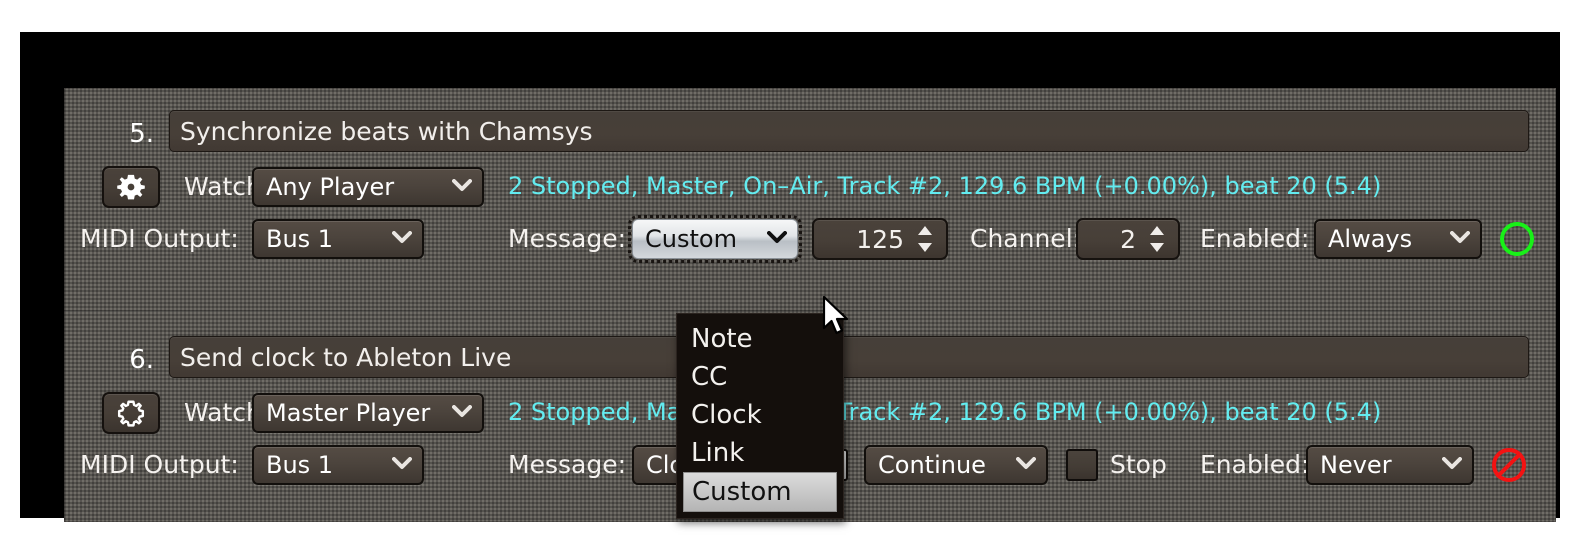  I want to click on trigger-6-enabled-label: Enabled:, so click(1255, 464).